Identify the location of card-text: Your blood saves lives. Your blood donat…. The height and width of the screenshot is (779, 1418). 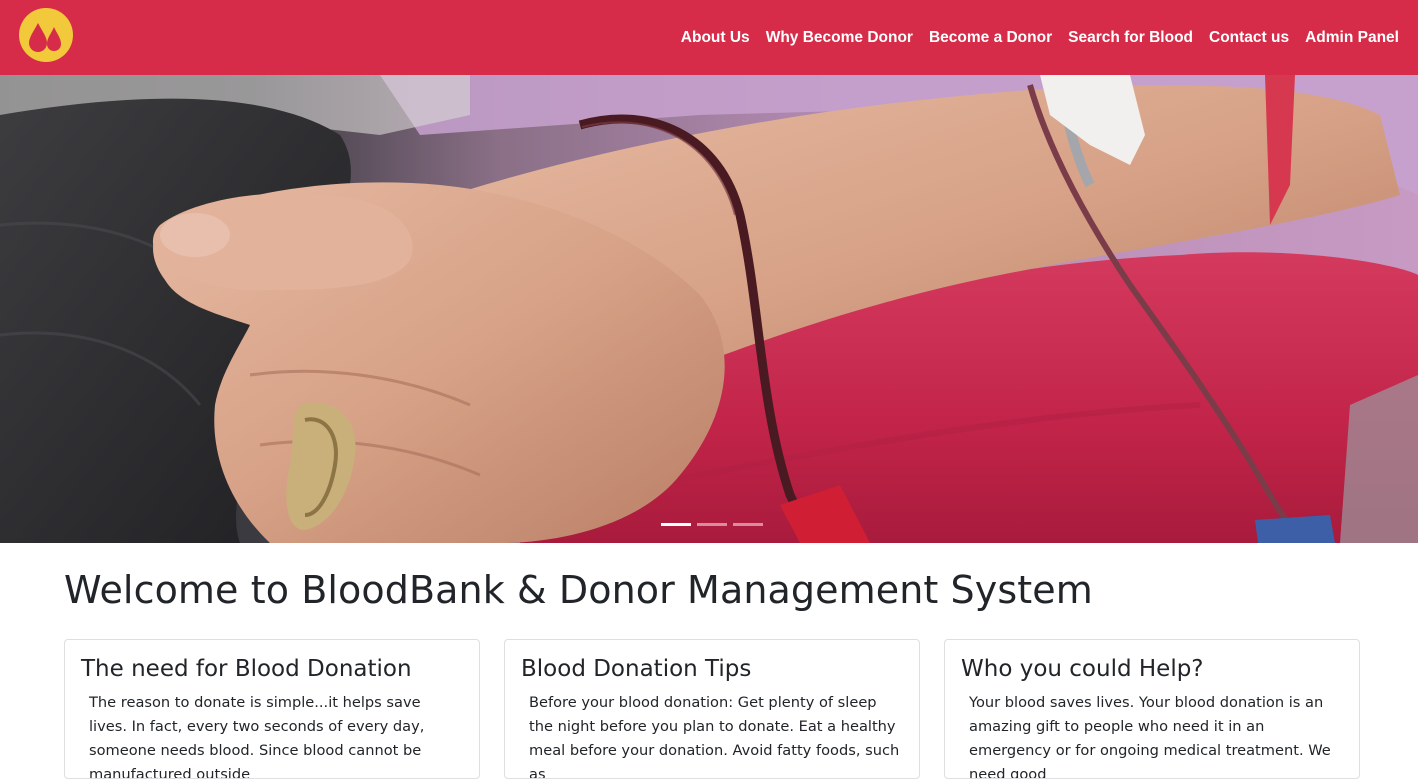
(1150, 736).